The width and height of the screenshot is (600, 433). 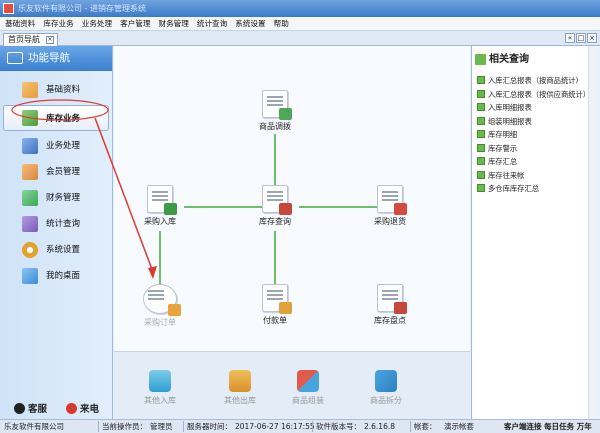 What do you see at coordinates (275, 206) in the screenshot?
I see `flow-node-stock-query: 库存查询` at bounding box center [275, 206].